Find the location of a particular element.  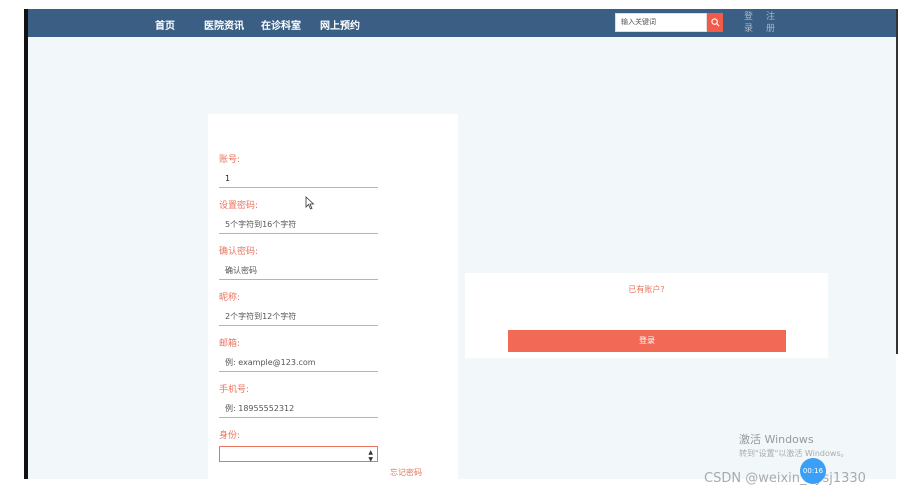

timer-badge: 00:16 is located at coordinates (813, 471).